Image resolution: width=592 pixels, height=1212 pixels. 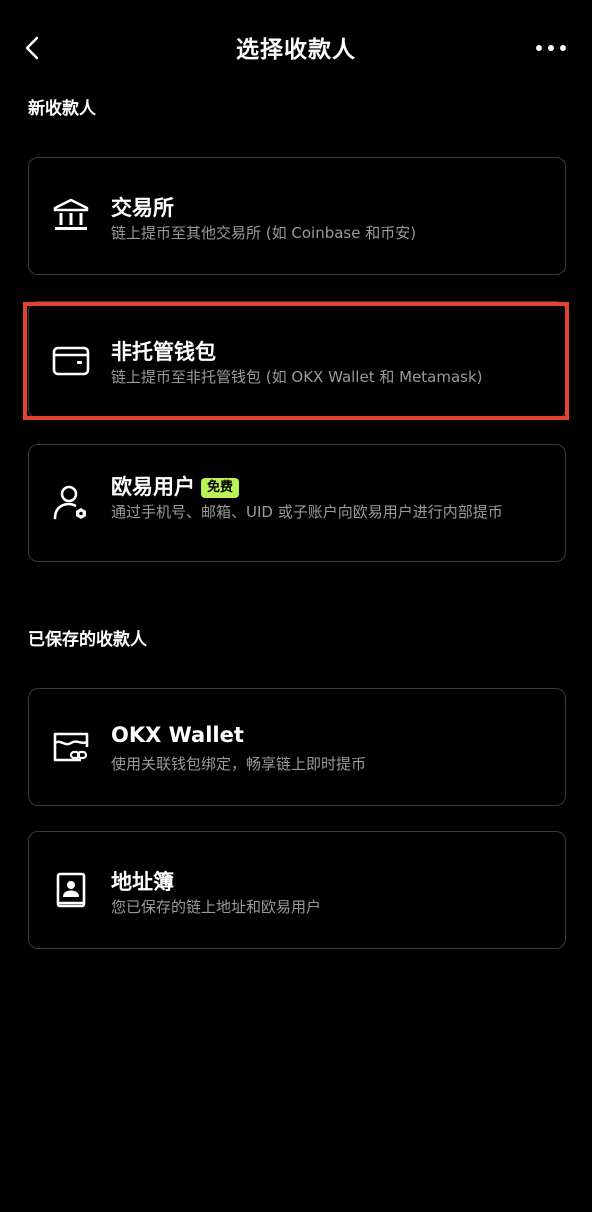 I want to click on option-description: 通过手机号、邮箱、UID 或子账户向欧易用户进行内部提币, so click(x=307, y=512).